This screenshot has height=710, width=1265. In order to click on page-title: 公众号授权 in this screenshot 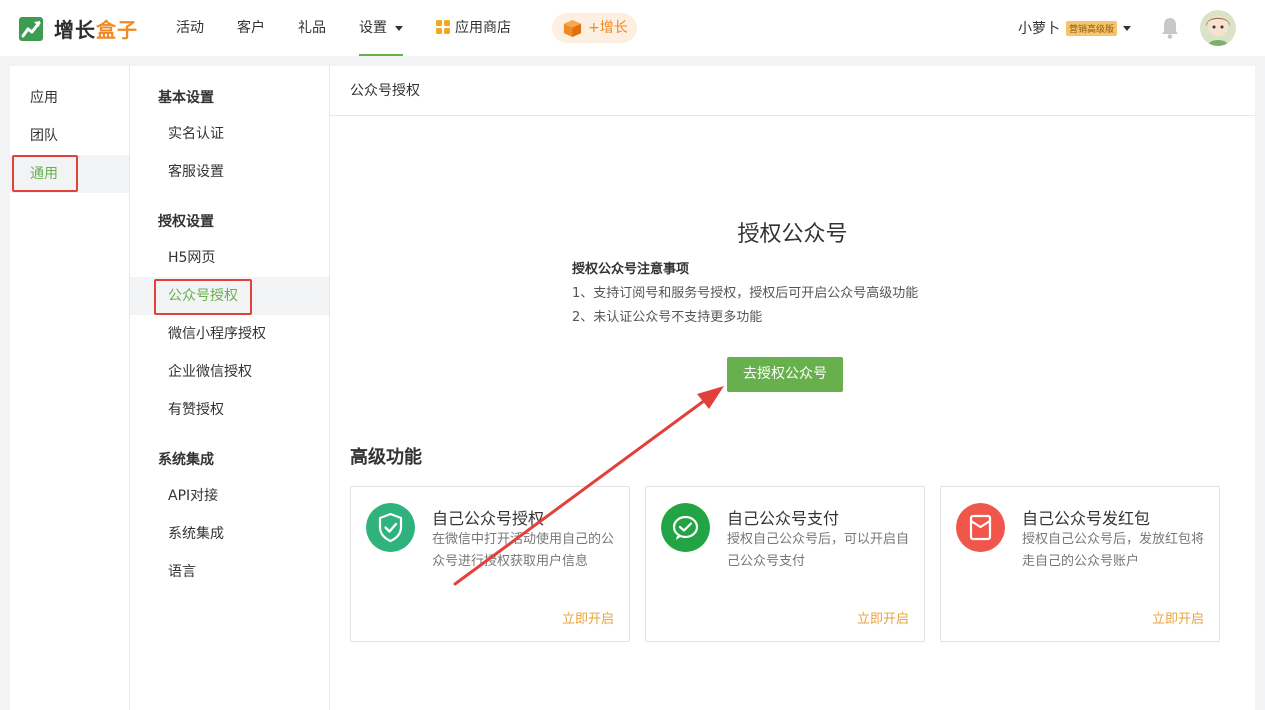, I will do `click(792, 91)`.